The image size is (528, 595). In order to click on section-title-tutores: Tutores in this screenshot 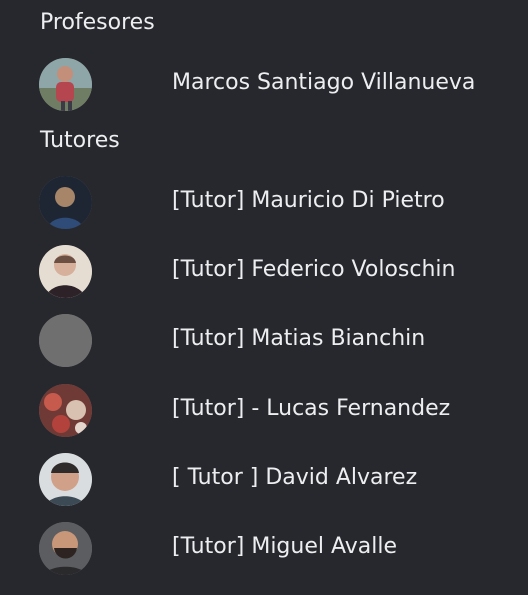, I will do `click(80, 140)`.